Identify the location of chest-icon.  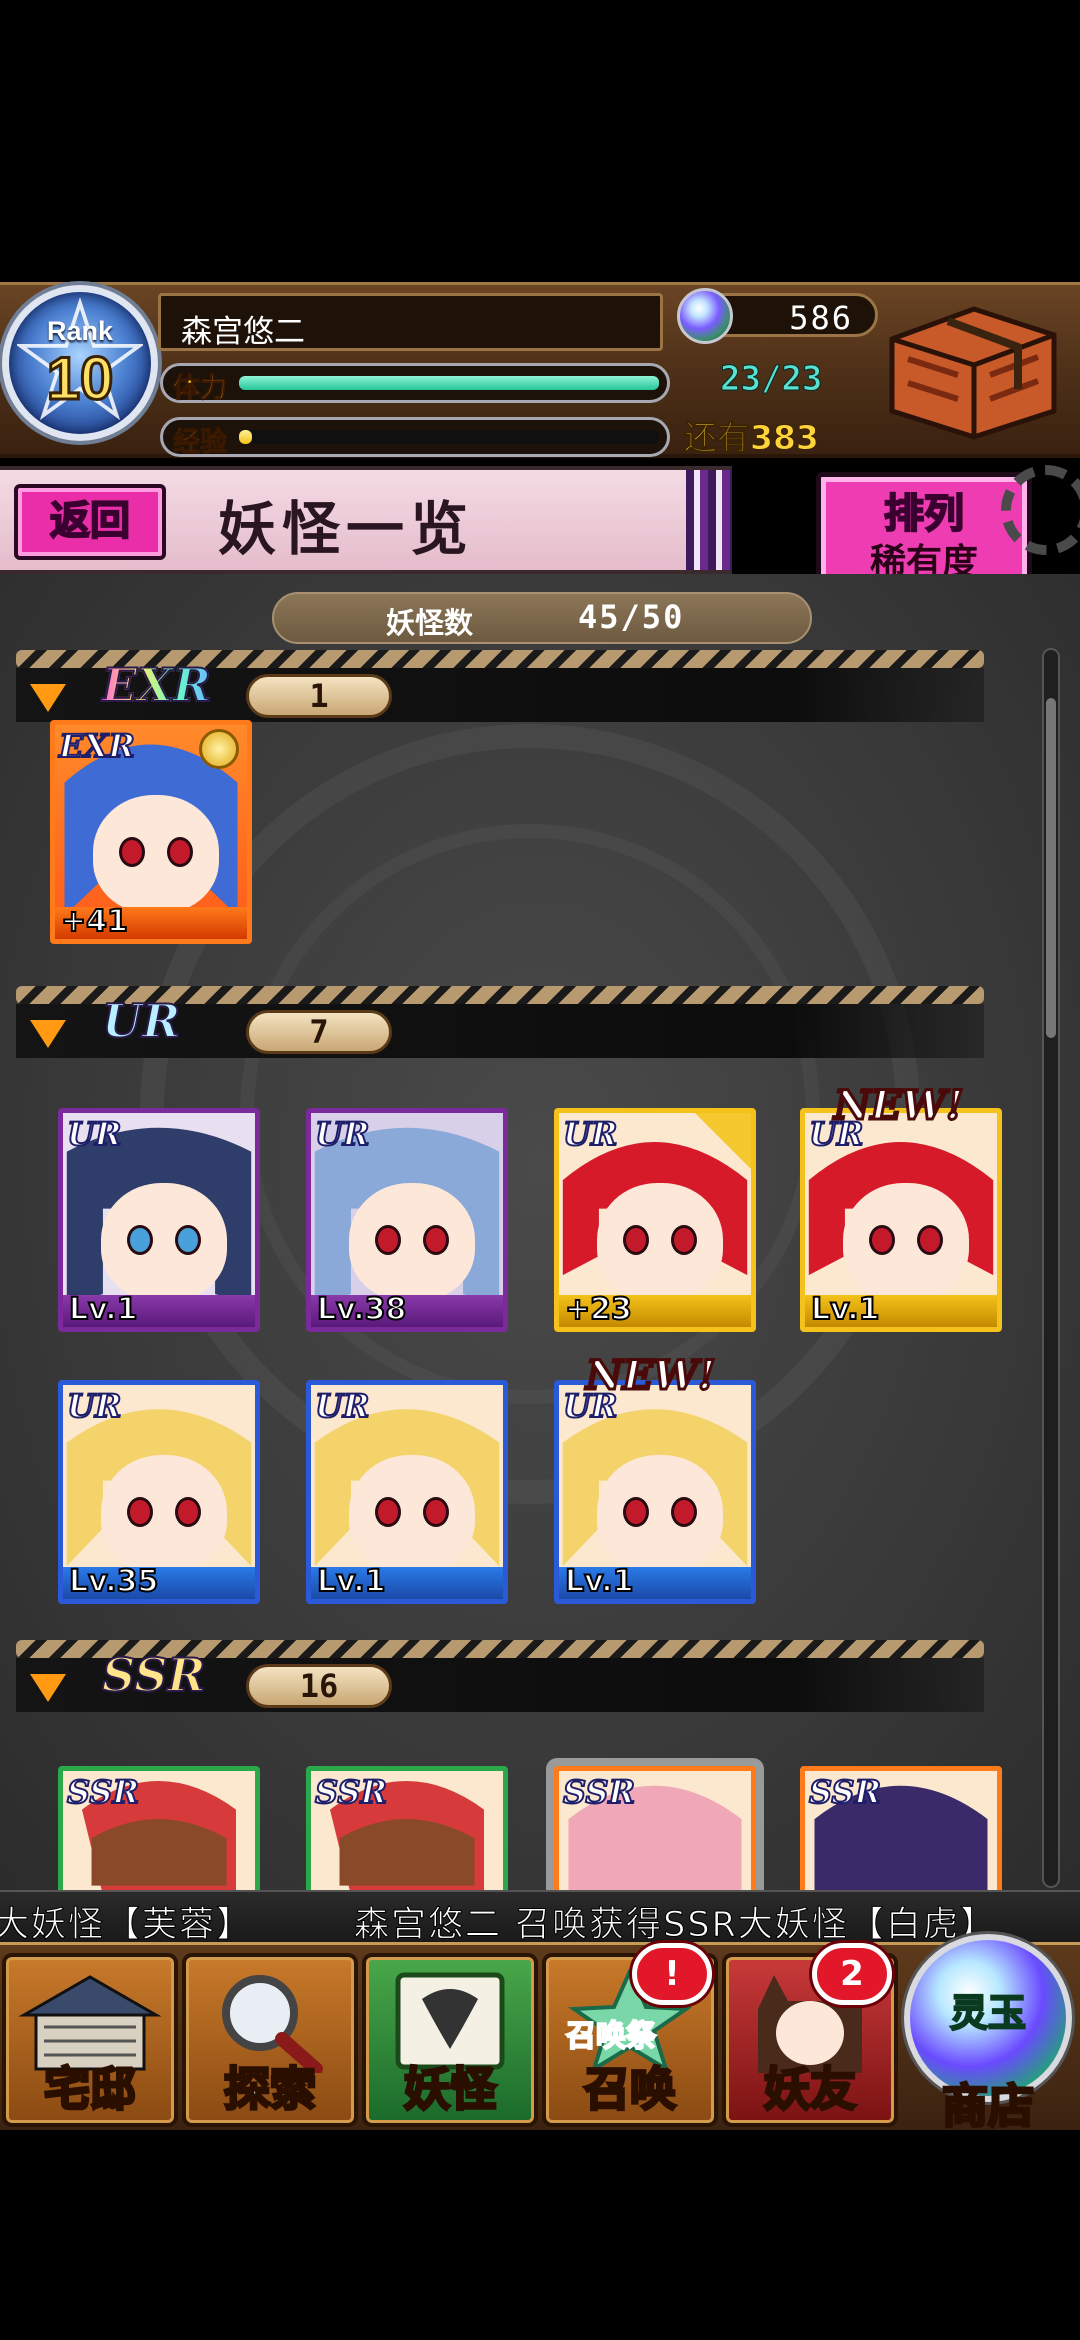
(973, 371).